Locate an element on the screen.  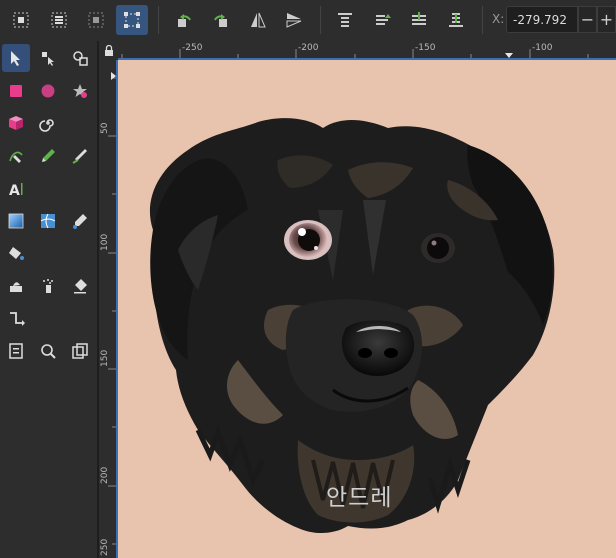
rotate-cw-icon is located at coordinates (221, 20).